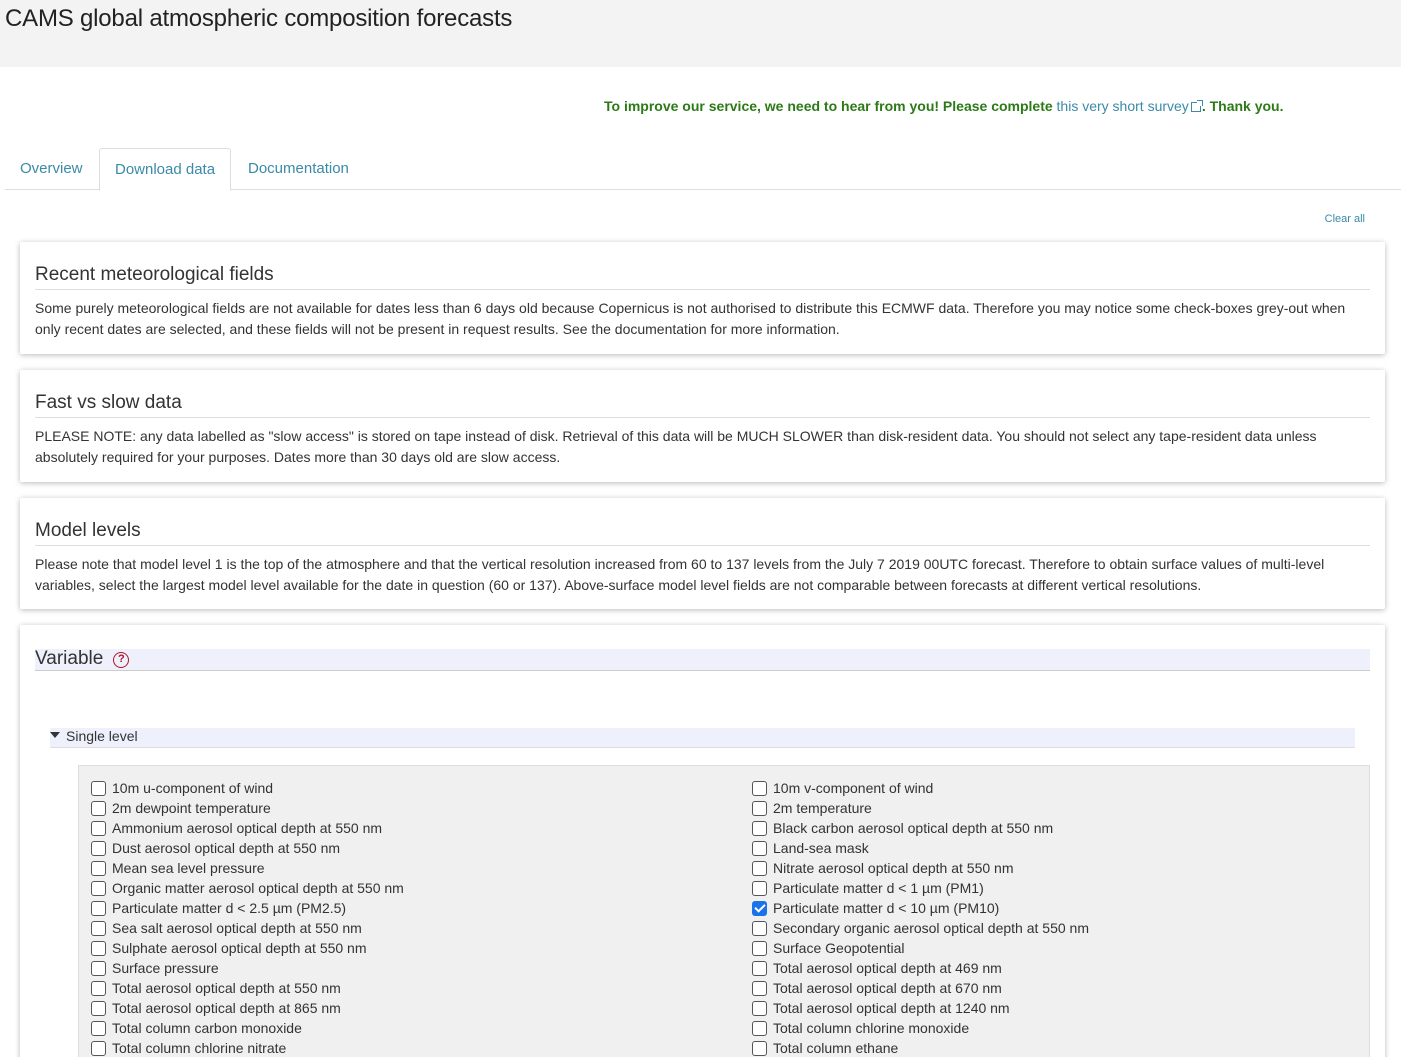 This screenshot has height=1057, width=1401. I want to click on variable-option: Sea salt aerosol optical depth at 550 nm, so click(247, 928).